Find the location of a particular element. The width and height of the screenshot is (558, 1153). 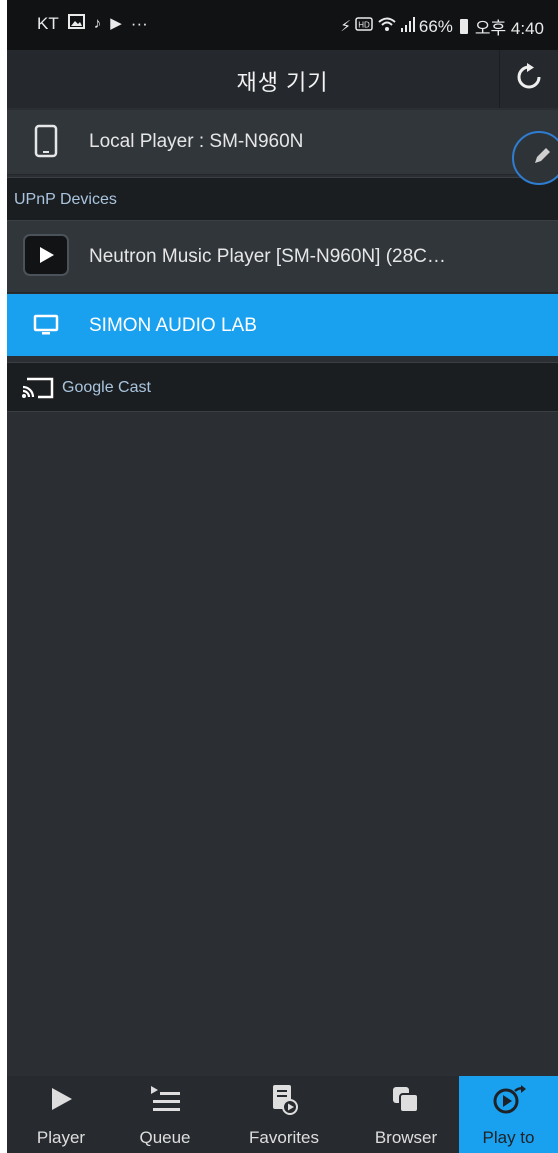

tab-label: Favorites is located at coordinates (284, 1137).